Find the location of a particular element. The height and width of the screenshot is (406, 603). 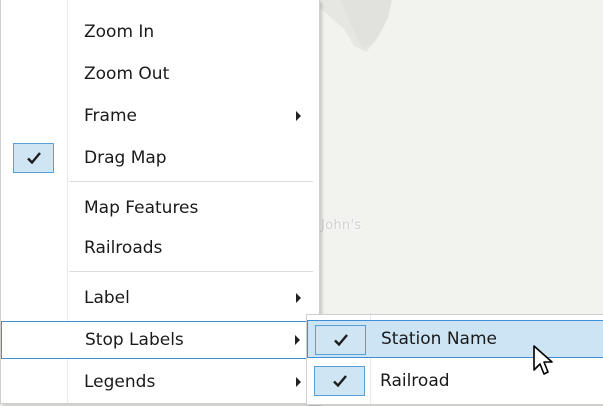

menu-item-railroads: Railroads is located at coordinates (160, 248).